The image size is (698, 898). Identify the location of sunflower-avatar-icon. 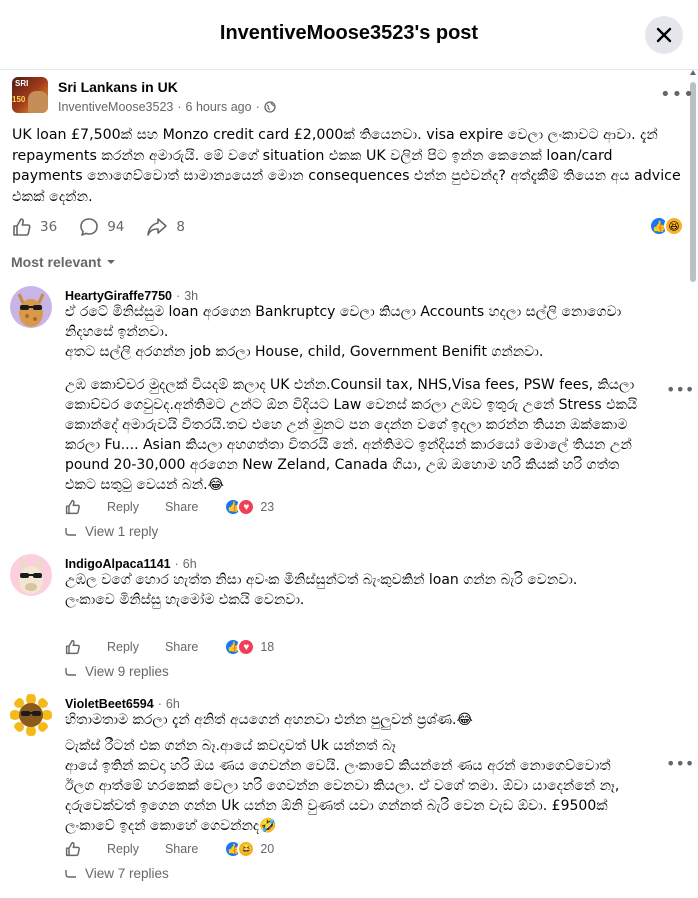
(31, 715).